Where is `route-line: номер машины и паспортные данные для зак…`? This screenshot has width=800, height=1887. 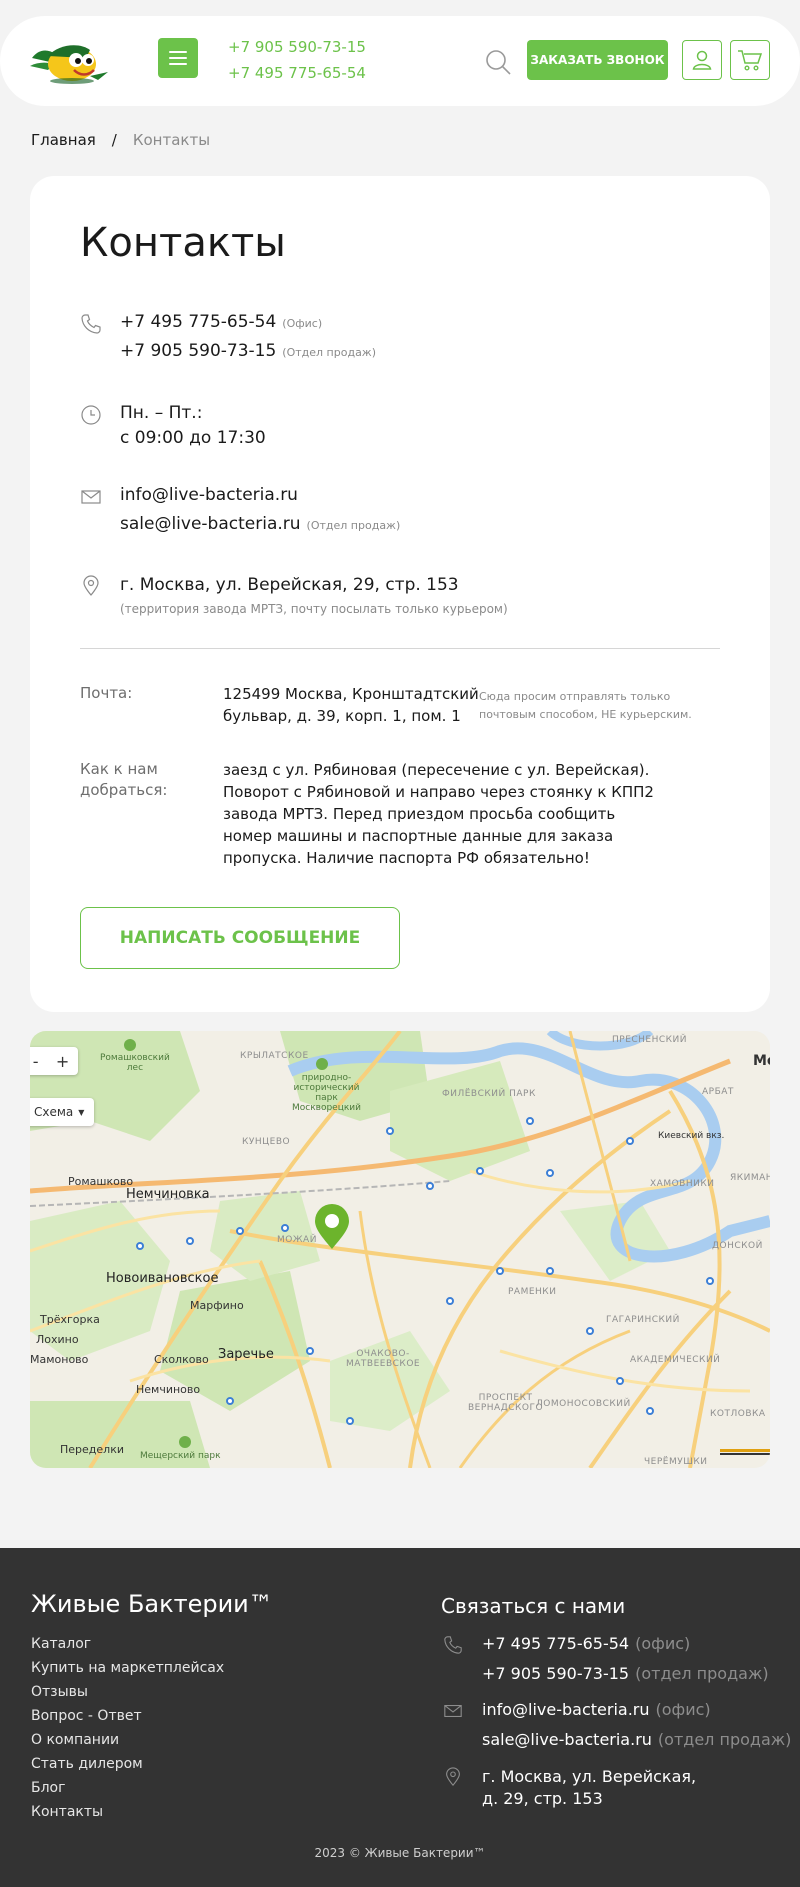 route-line: номер машины и паспортные данные для зак… is located at coordinates (418, 836).